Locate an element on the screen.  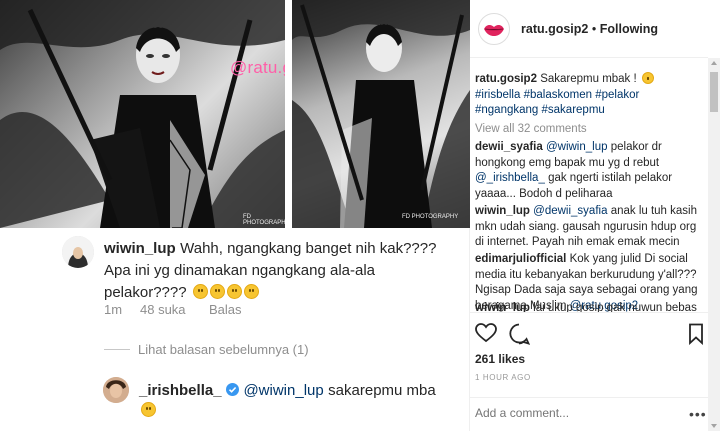
post-time: 1 HOUR AGO is located at coordinates (503, 377).